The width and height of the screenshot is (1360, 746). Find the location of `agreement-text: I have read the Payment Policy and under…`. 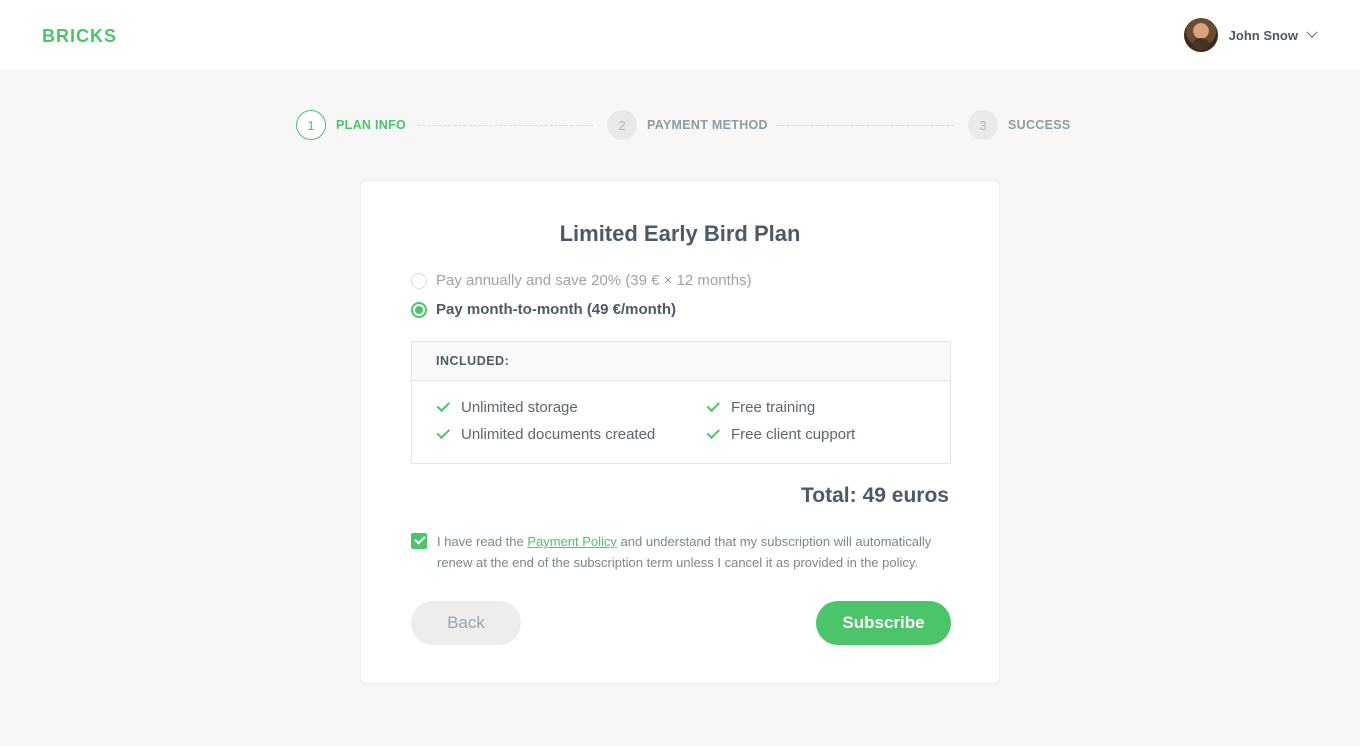

agreement-text: I have read the Payment Policy and under… is located at coordinates (694, 552).